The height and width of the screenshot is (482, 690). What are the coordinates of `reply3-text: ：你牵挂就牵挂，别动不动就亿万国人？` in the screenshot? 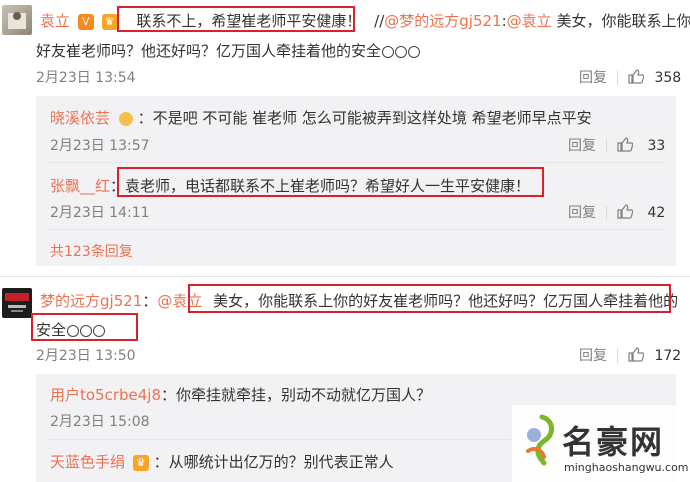 It's located at (296, 395).